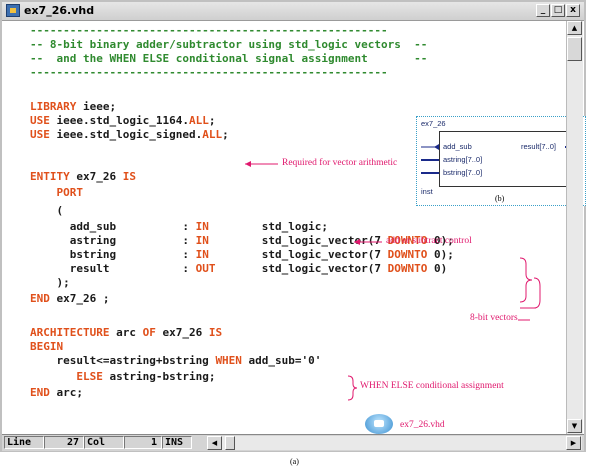 The height and width of the screenshot is (471, 590). What do you see at coordinates (394, 443) in the screenshot?
I see `horizontal-scrollbar: ◀ ▶` at bounding box center [394, 443].